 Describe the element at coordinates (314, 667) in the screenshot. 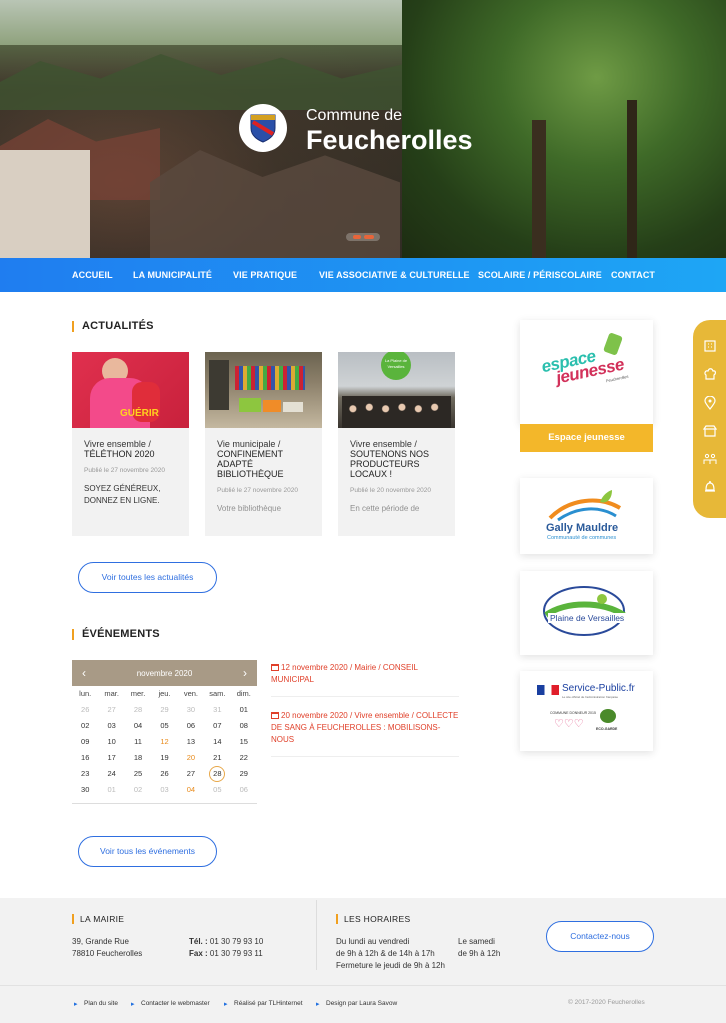

I see `event-date: 12 novembre 2020` at that location.